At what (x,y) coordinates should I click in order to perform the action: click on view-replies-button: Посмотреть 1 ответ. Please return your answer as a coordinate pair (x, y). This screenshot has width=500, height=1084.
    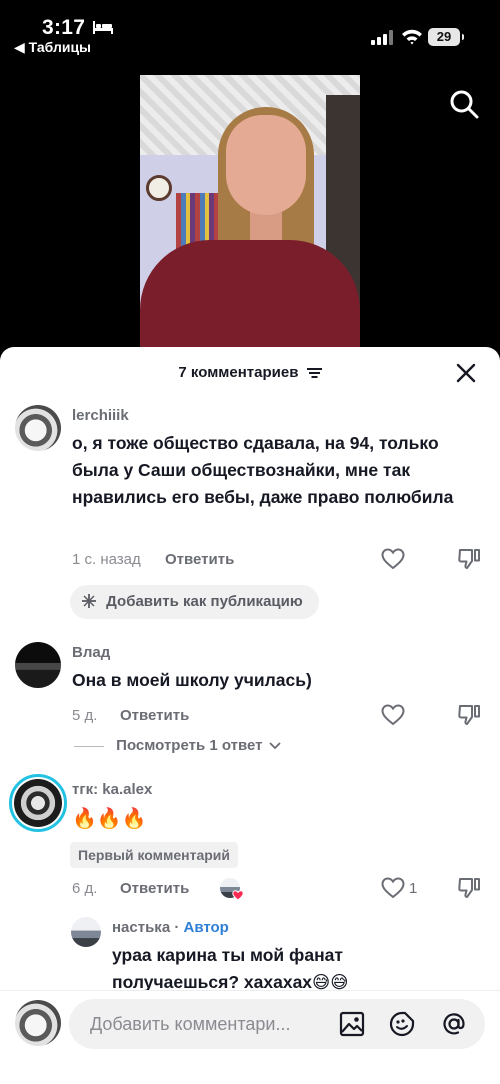
    Looking at the image, I should click on (177, 745).